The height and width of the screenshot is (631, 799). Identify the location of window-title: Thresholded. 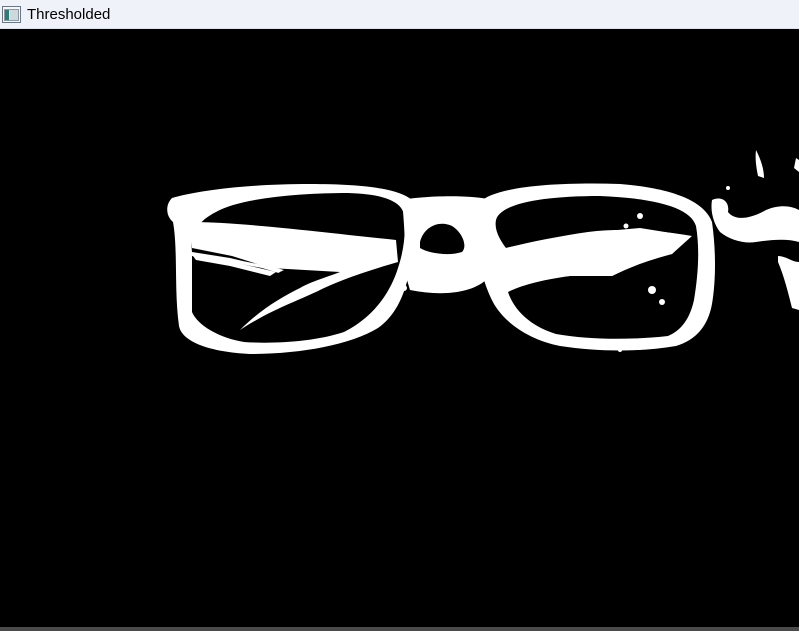
(69, 14).